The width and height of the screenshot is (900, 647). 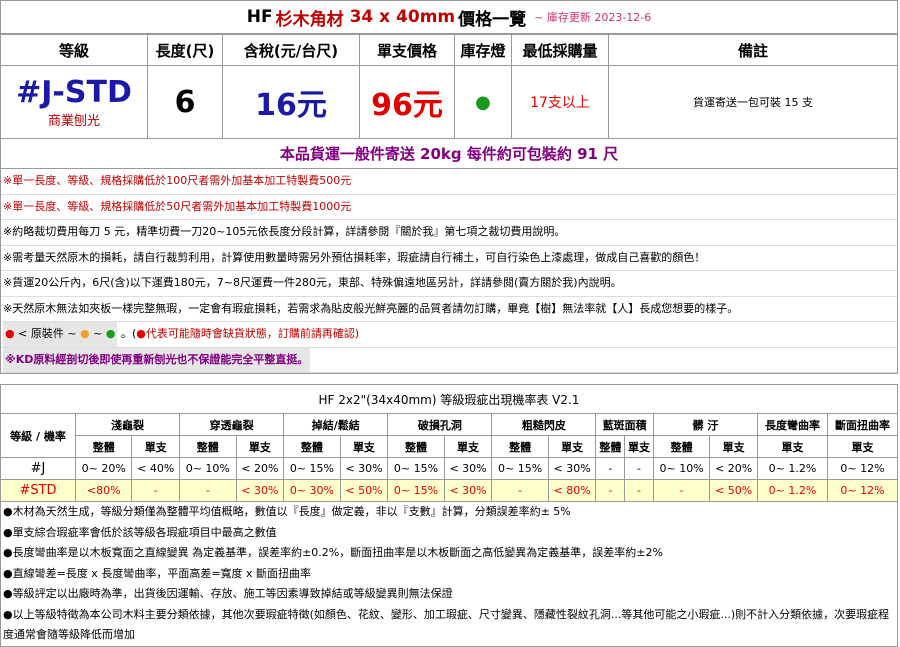 I want to click on col-unit-price: 單支價格, so click(x=407, y=50).